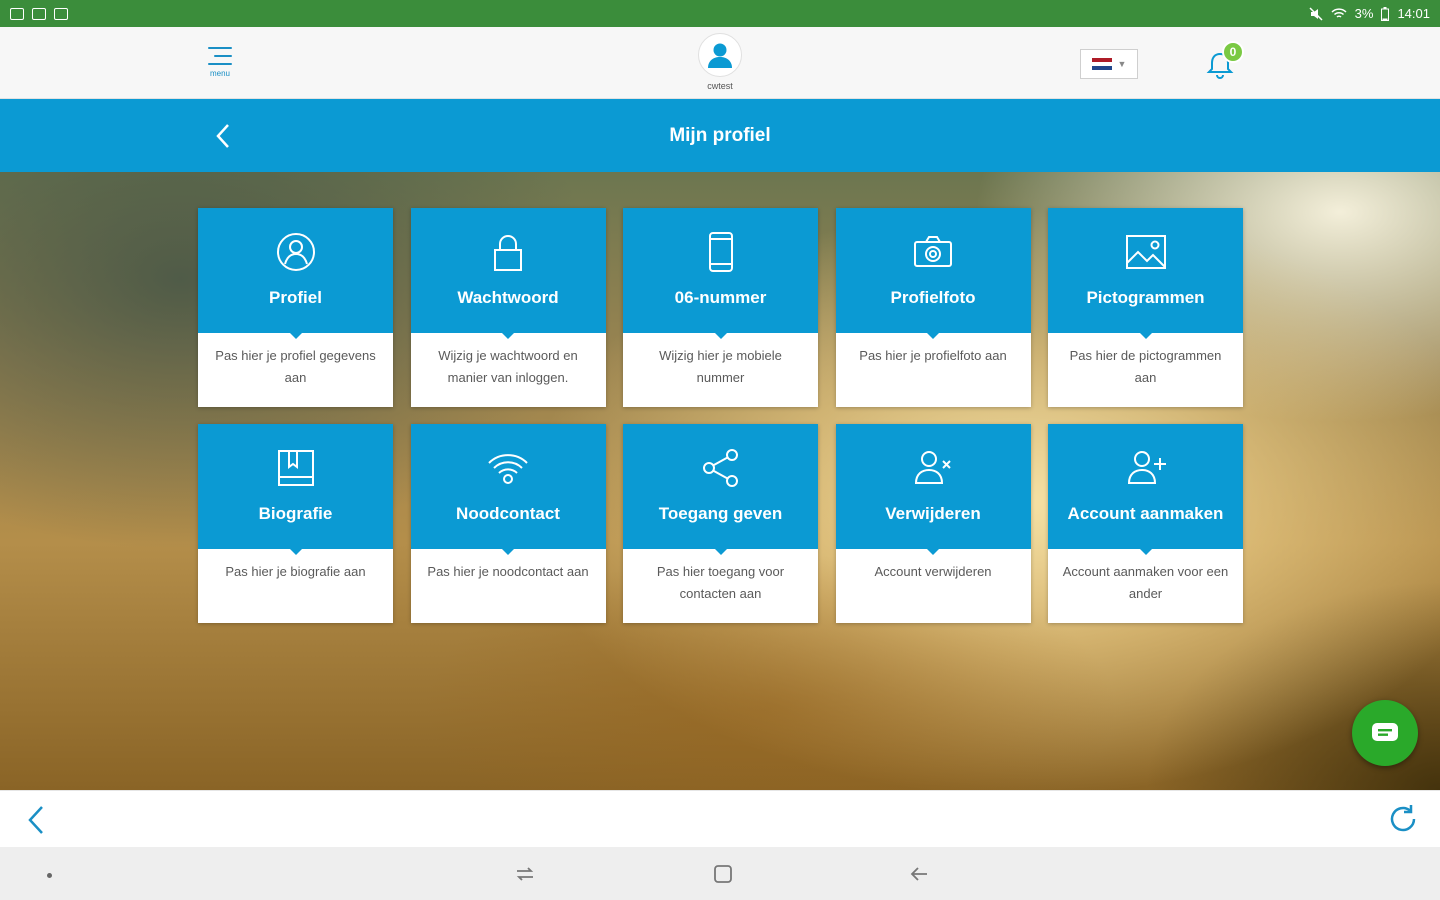 Image resolution: width=1440 pixels, height=900 pixels. I want to click on user-remove-icon, so click(933, 468).